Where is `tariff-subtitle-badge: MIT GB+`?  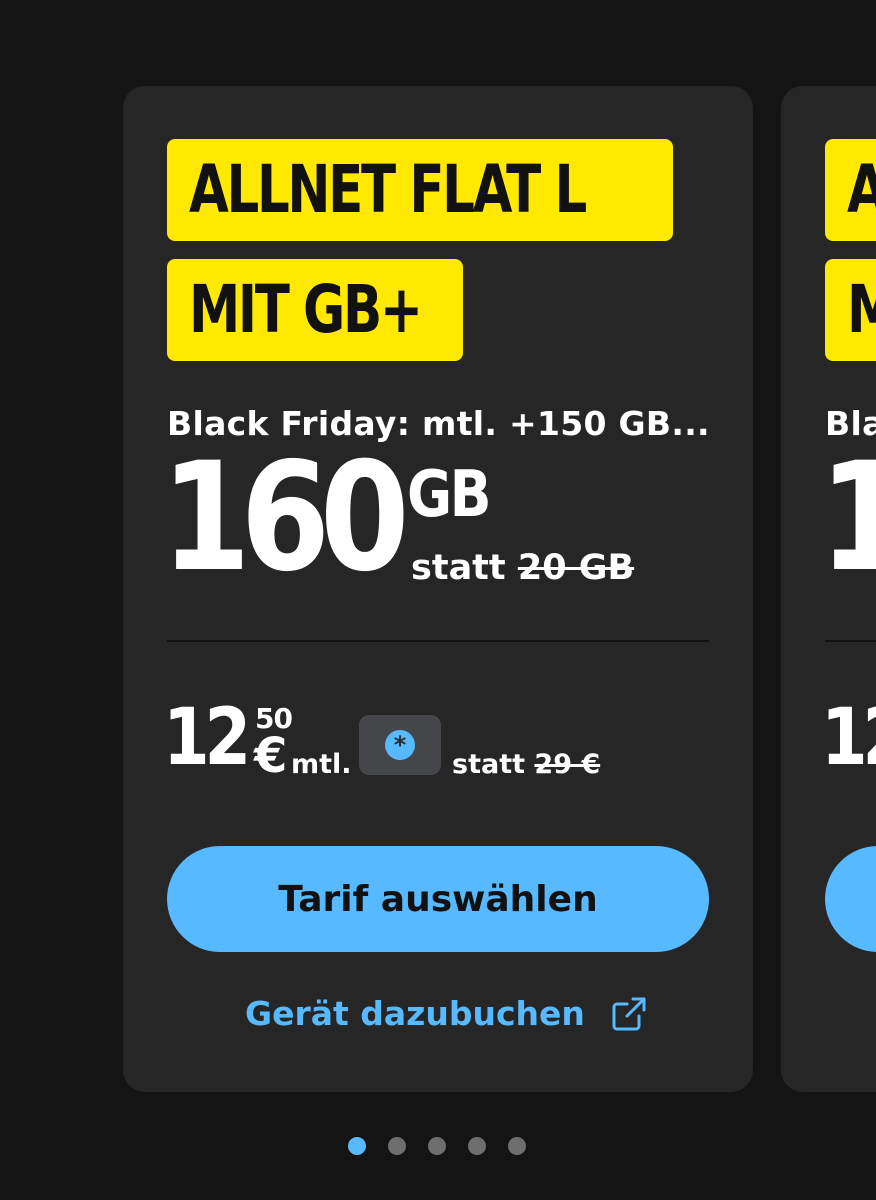 tariff-subtitle-badge: MIT GB+ is located at coordinates (315, 310).